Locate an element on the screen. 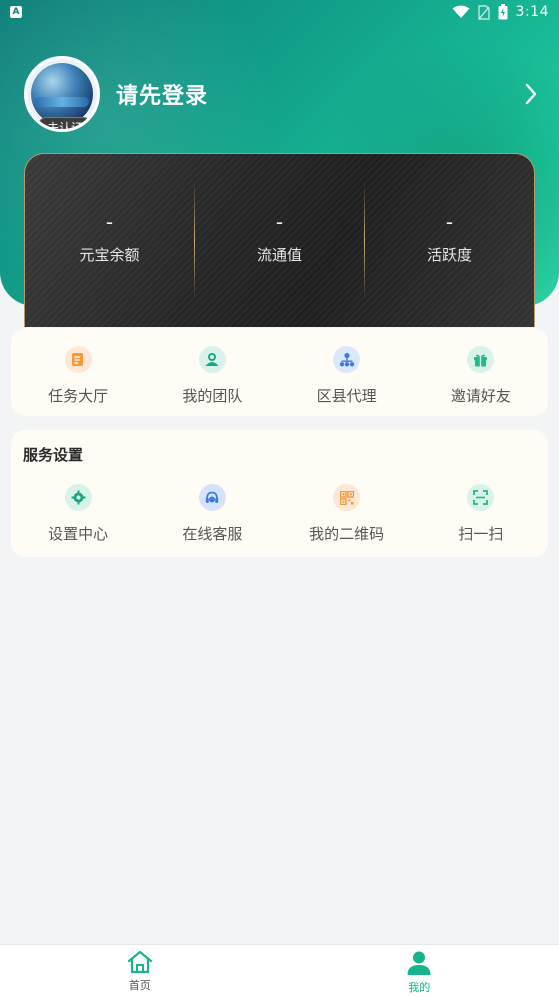 The width and height of the screenshot is (559, 997). menu-label: 我的团队 is located at coordinates (212, 396).